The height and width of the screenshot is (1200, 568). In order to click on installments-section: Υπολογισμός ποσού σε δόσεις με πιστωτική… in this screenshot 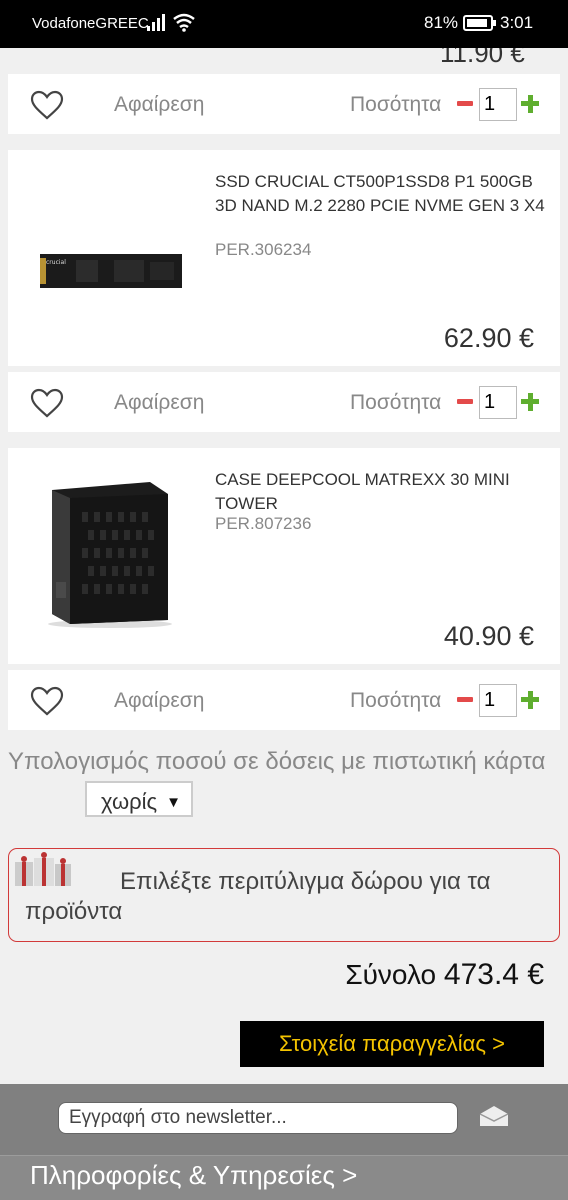, I will do `click(278, 781)`.